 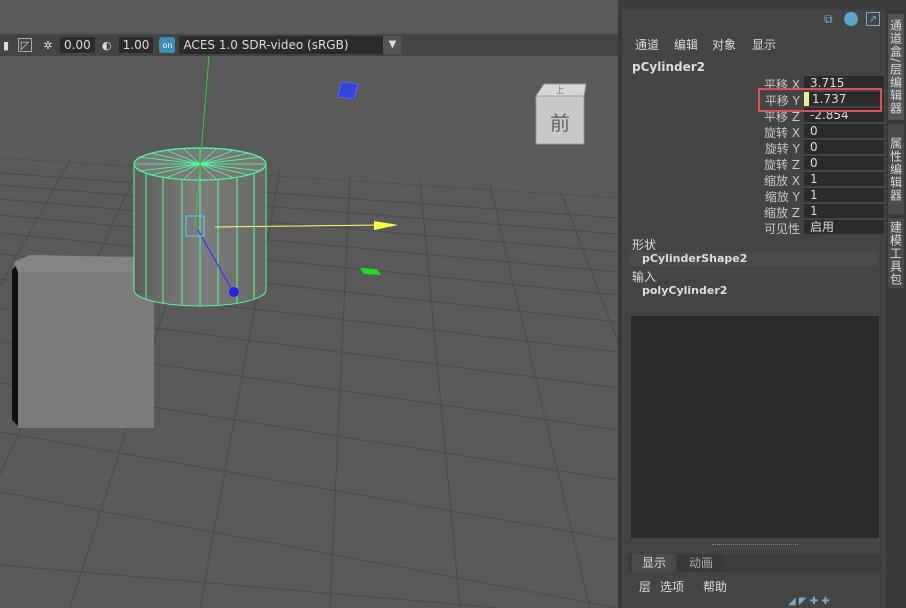 What do you see at coordinates (844, 147) in the screenshot?
I see `attr-value-rotate-y: 0` at bounding box center [844, 147].